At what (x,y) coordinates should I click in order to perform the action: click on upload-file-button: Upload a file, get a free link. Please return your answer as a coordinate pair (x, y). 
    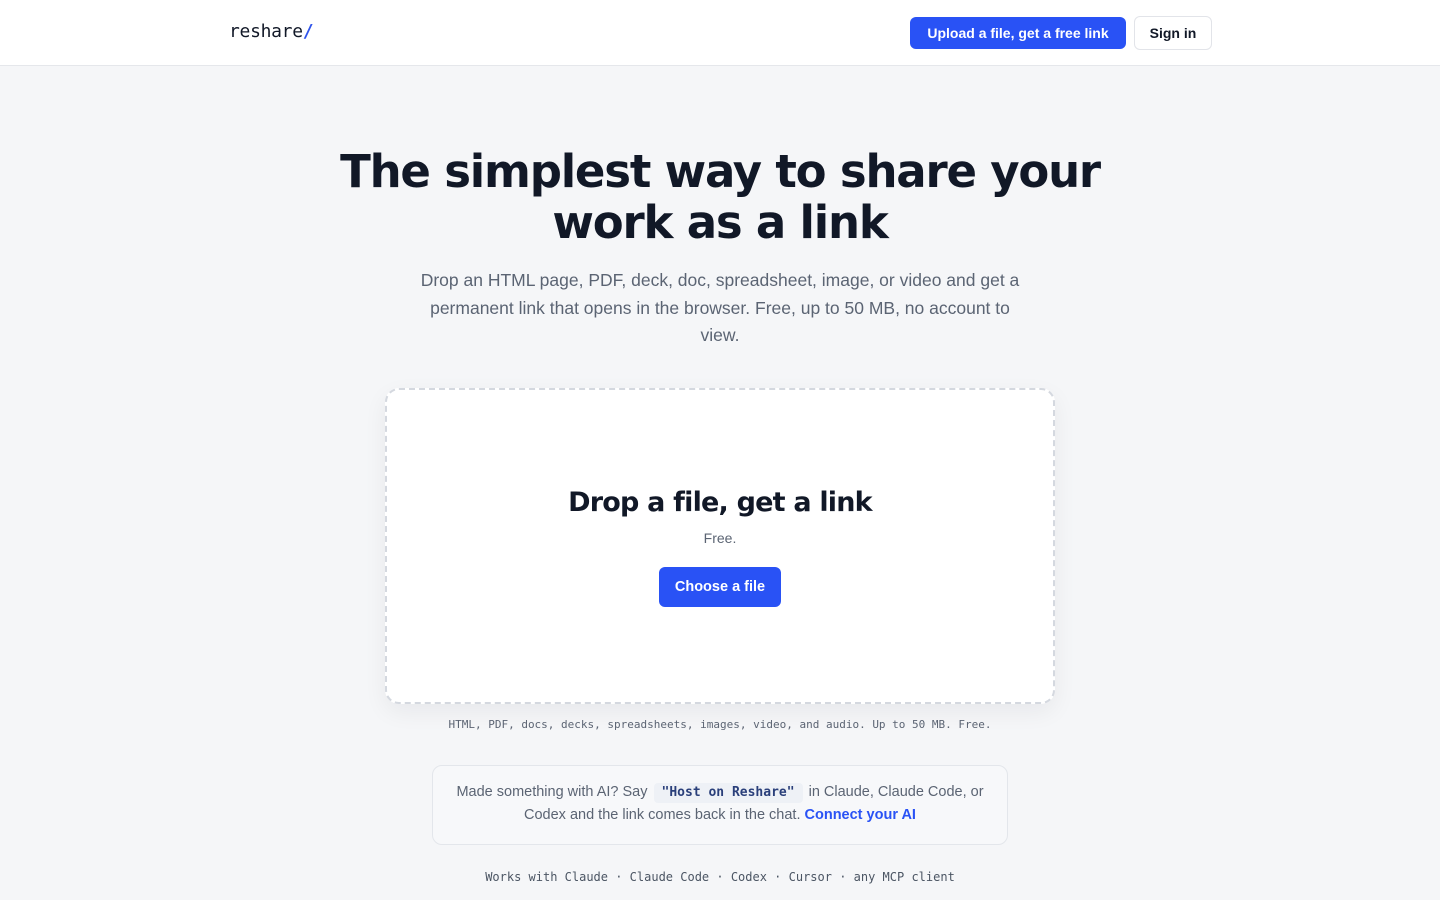
    Looking at the image, I should click on (1018, 33).